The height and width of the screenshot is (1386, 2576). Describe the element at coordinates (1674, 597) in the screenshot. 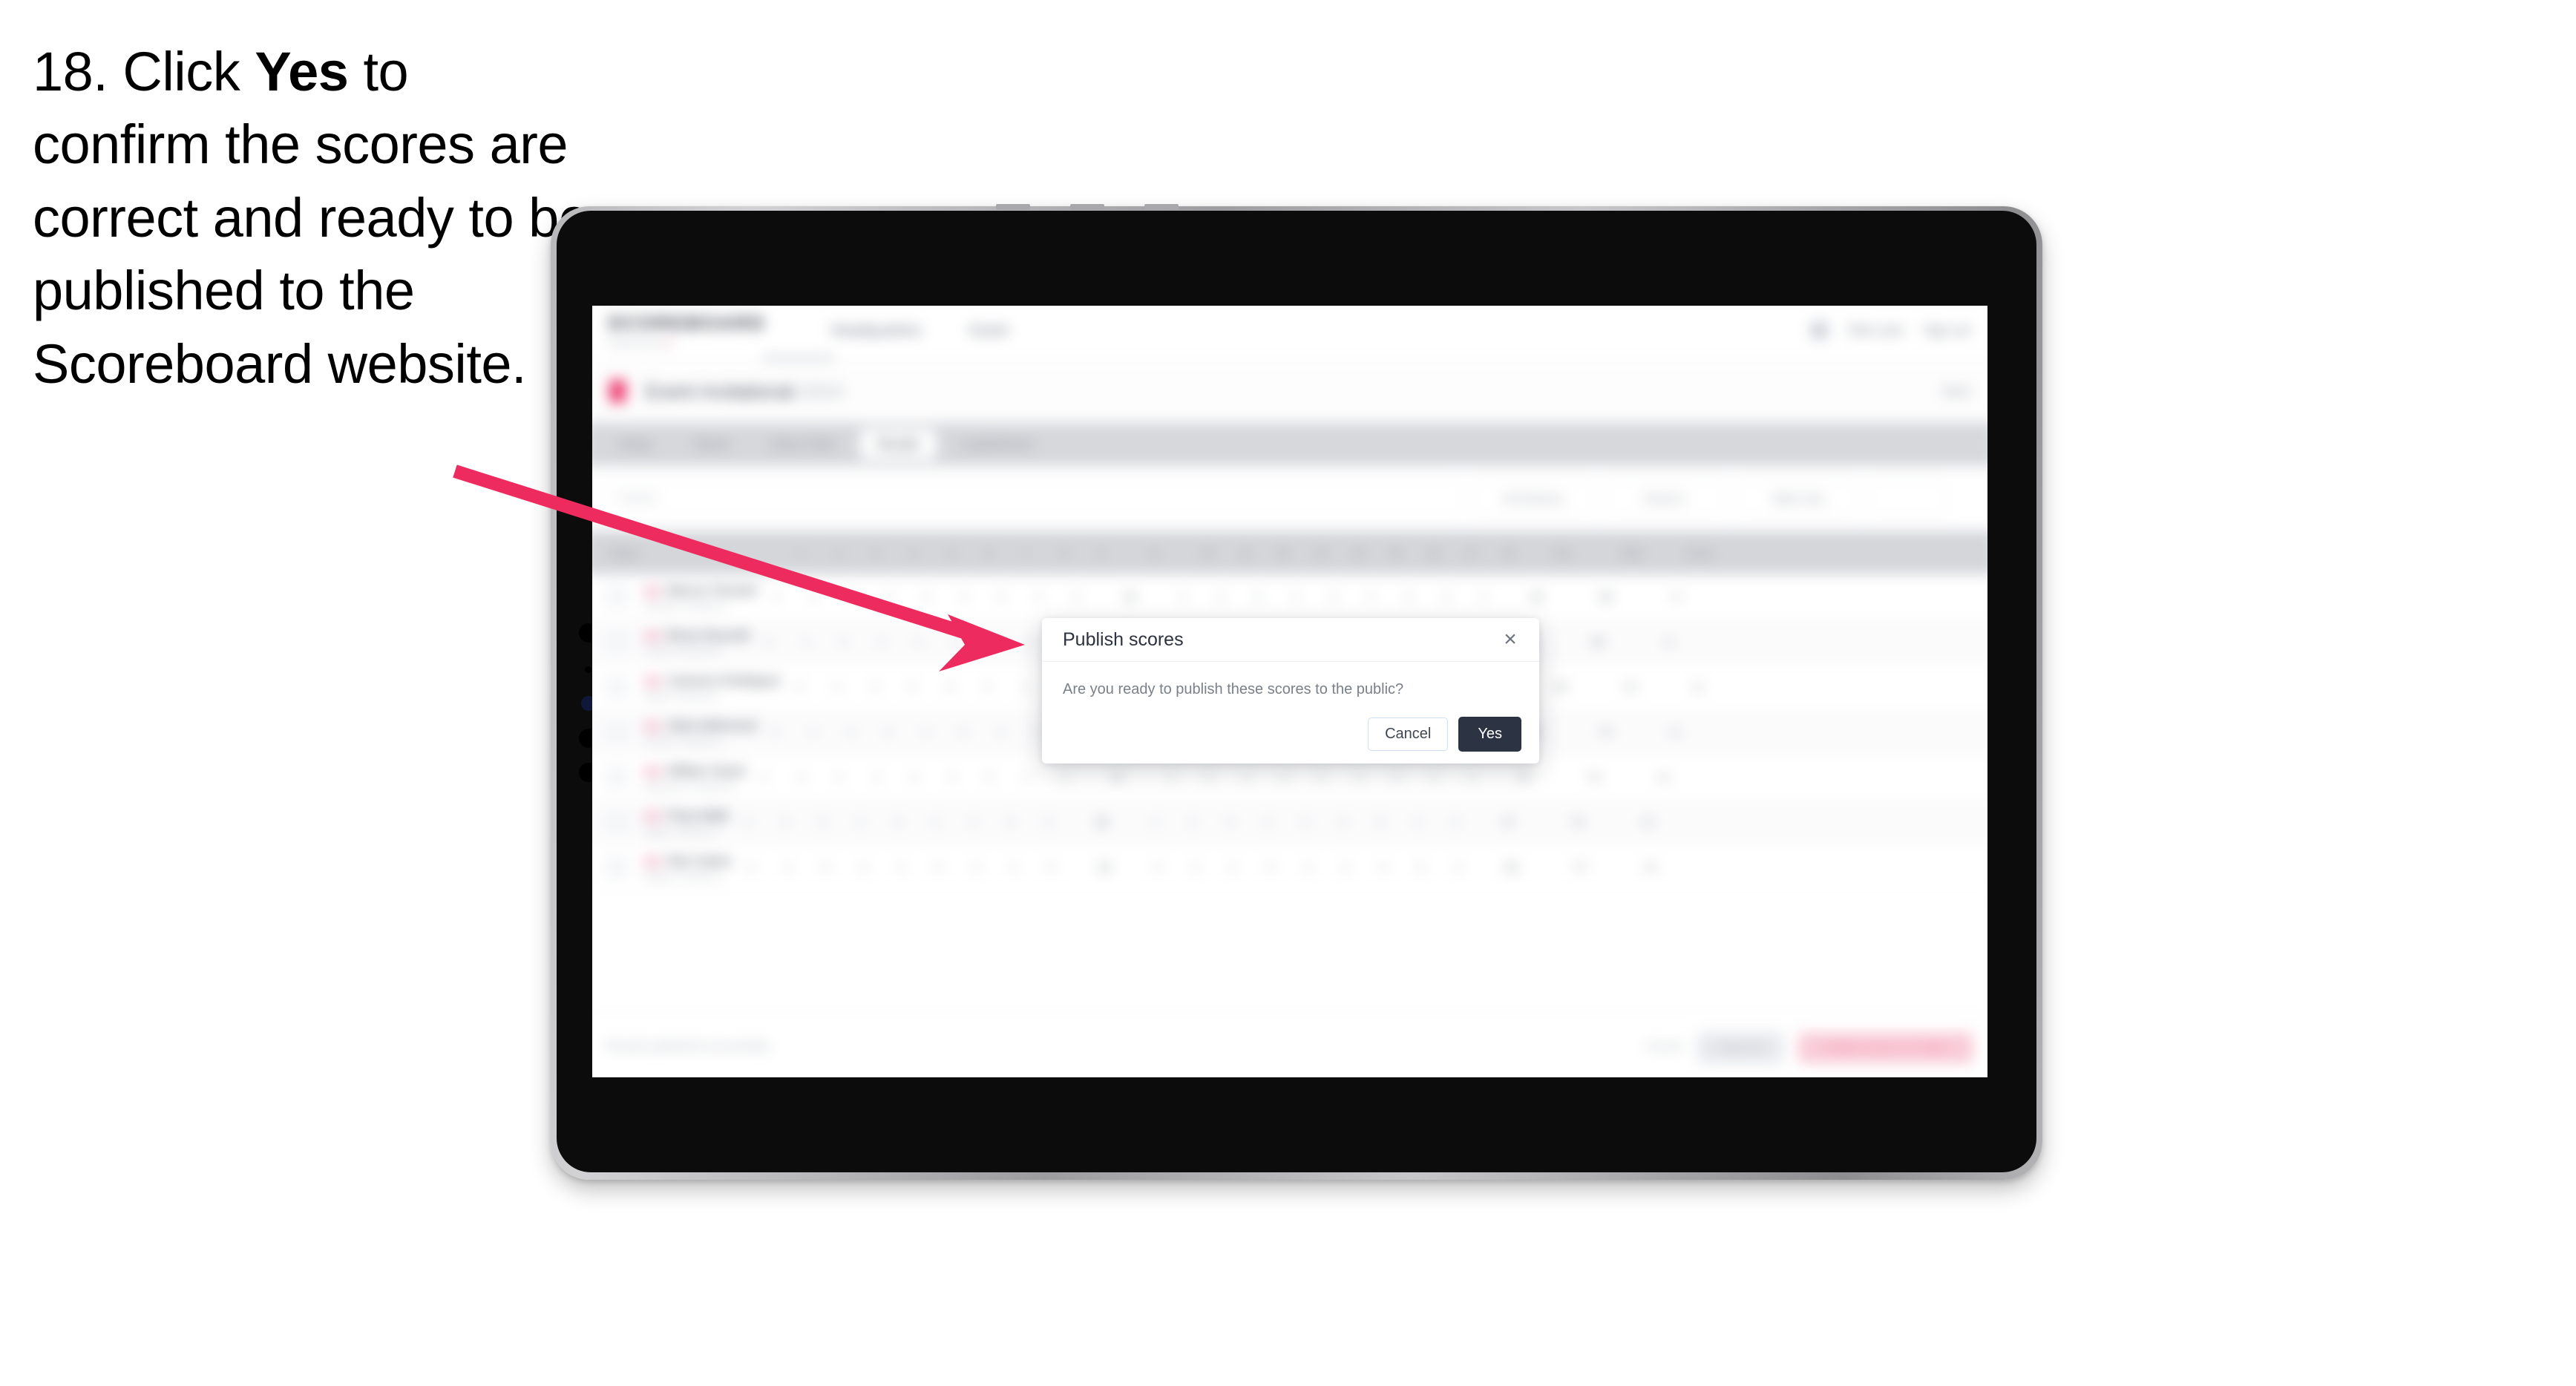

I see `score-total-cell: -4` at that location.